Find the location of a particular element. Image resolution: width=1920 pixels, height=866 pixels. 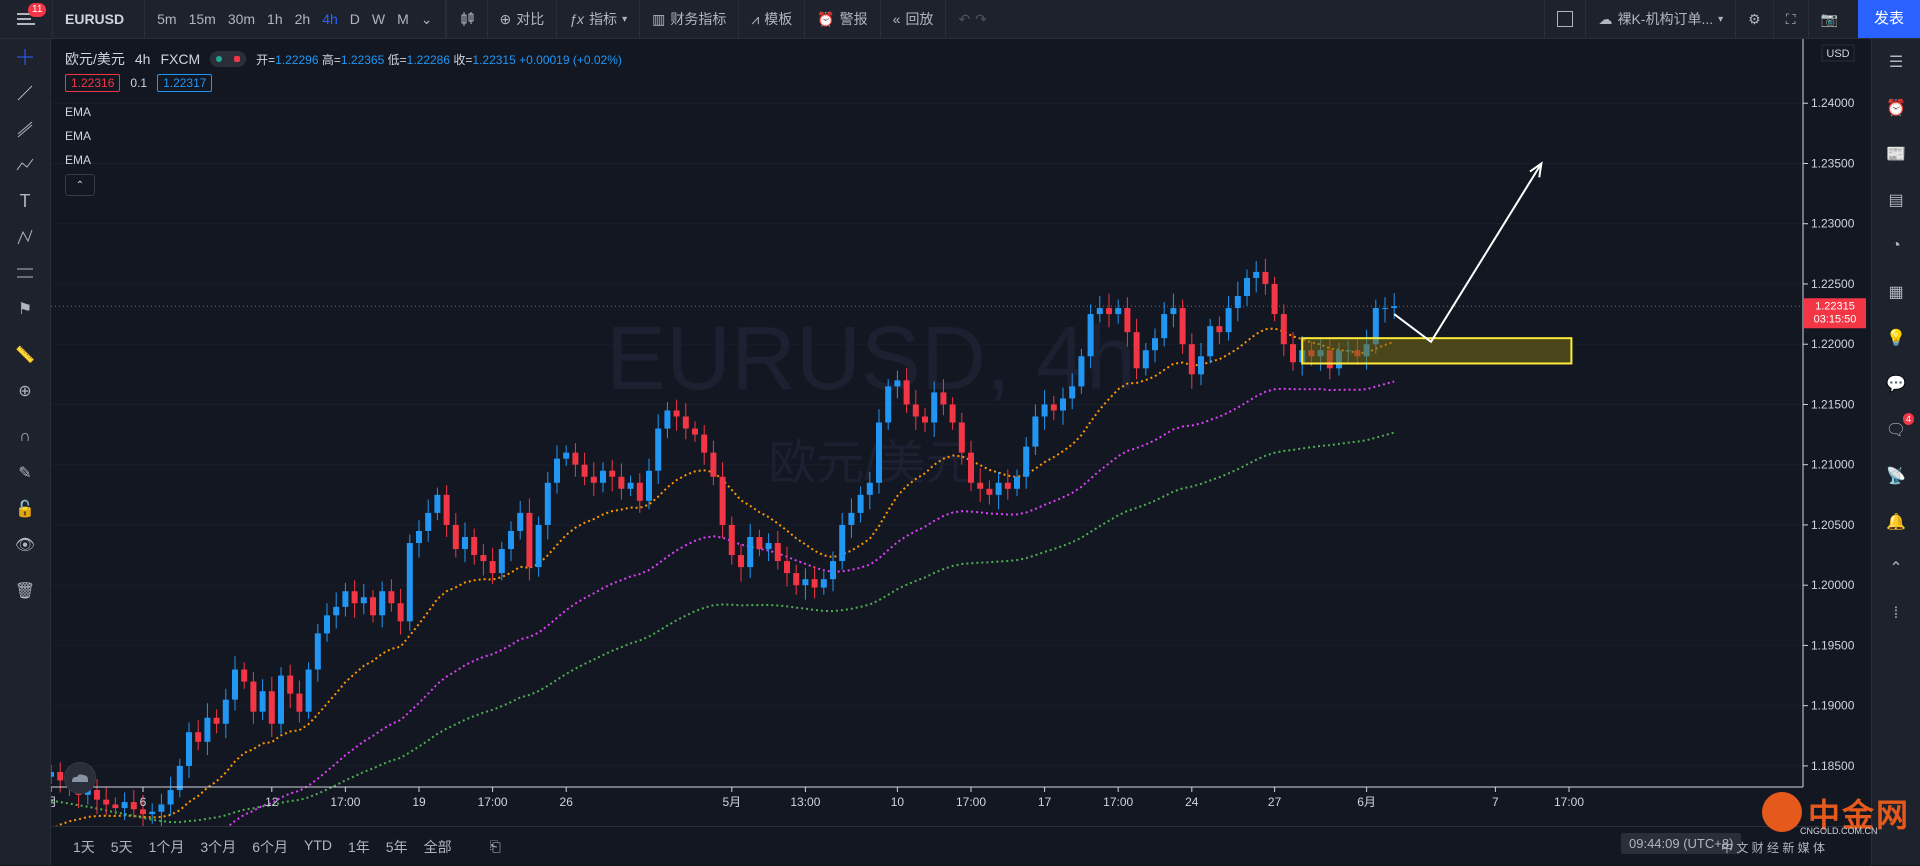

text-icon: T is located at coordinates (25, 200).